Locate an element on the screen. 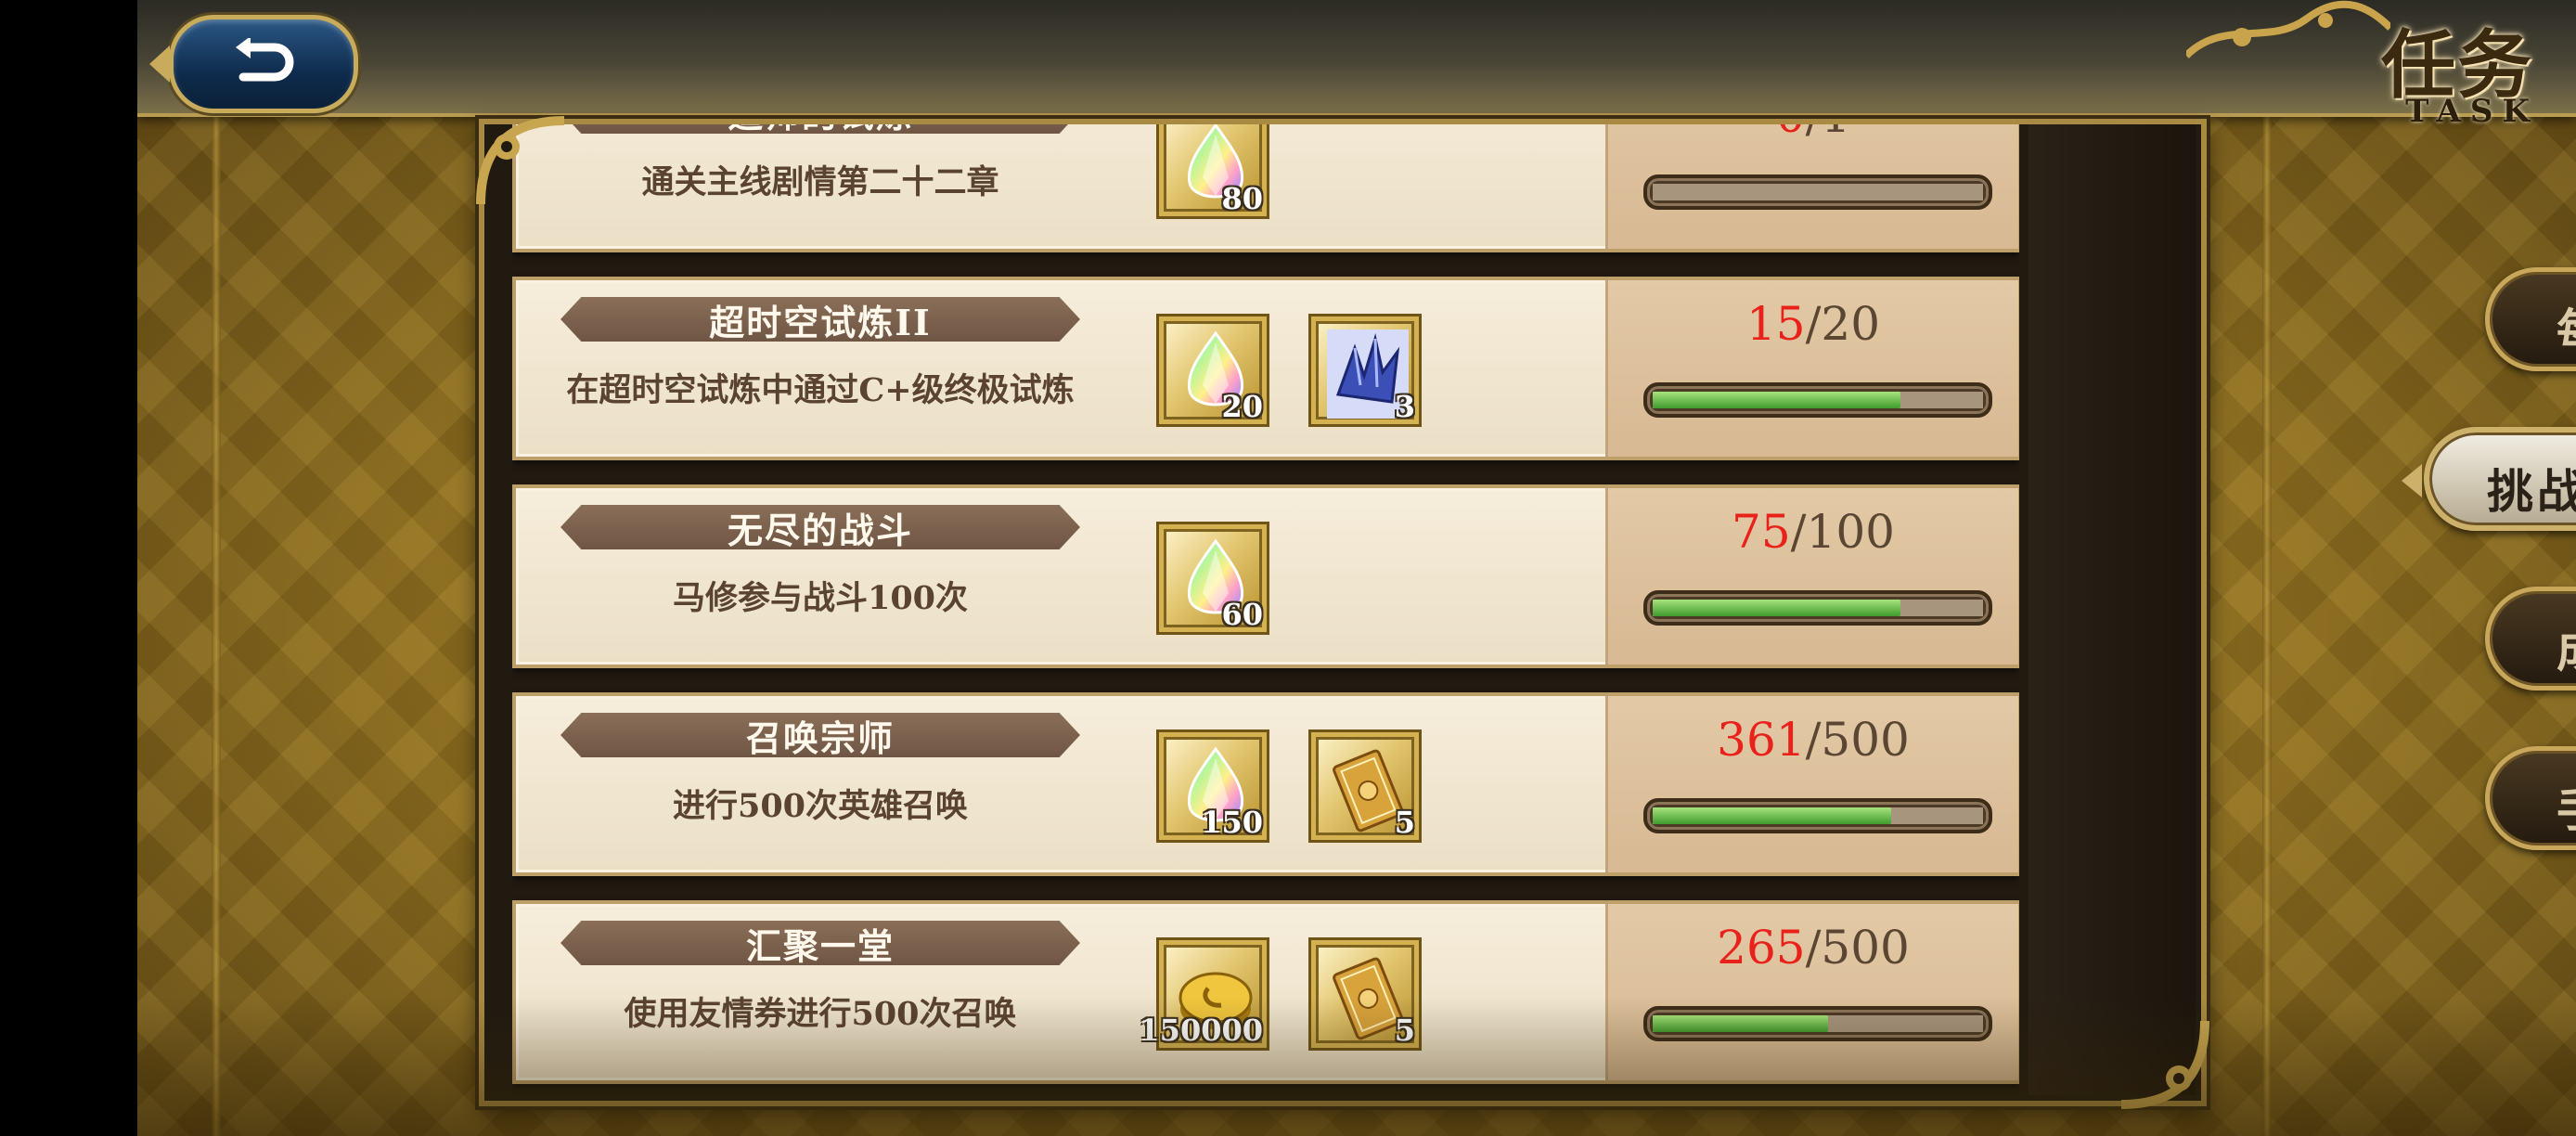 This screenshot has height=1136, width=2576. task-row: 汇聚一堂使用友情券进行500次召唤 150000 5 265/500 is located at coordinates (1265, 992).